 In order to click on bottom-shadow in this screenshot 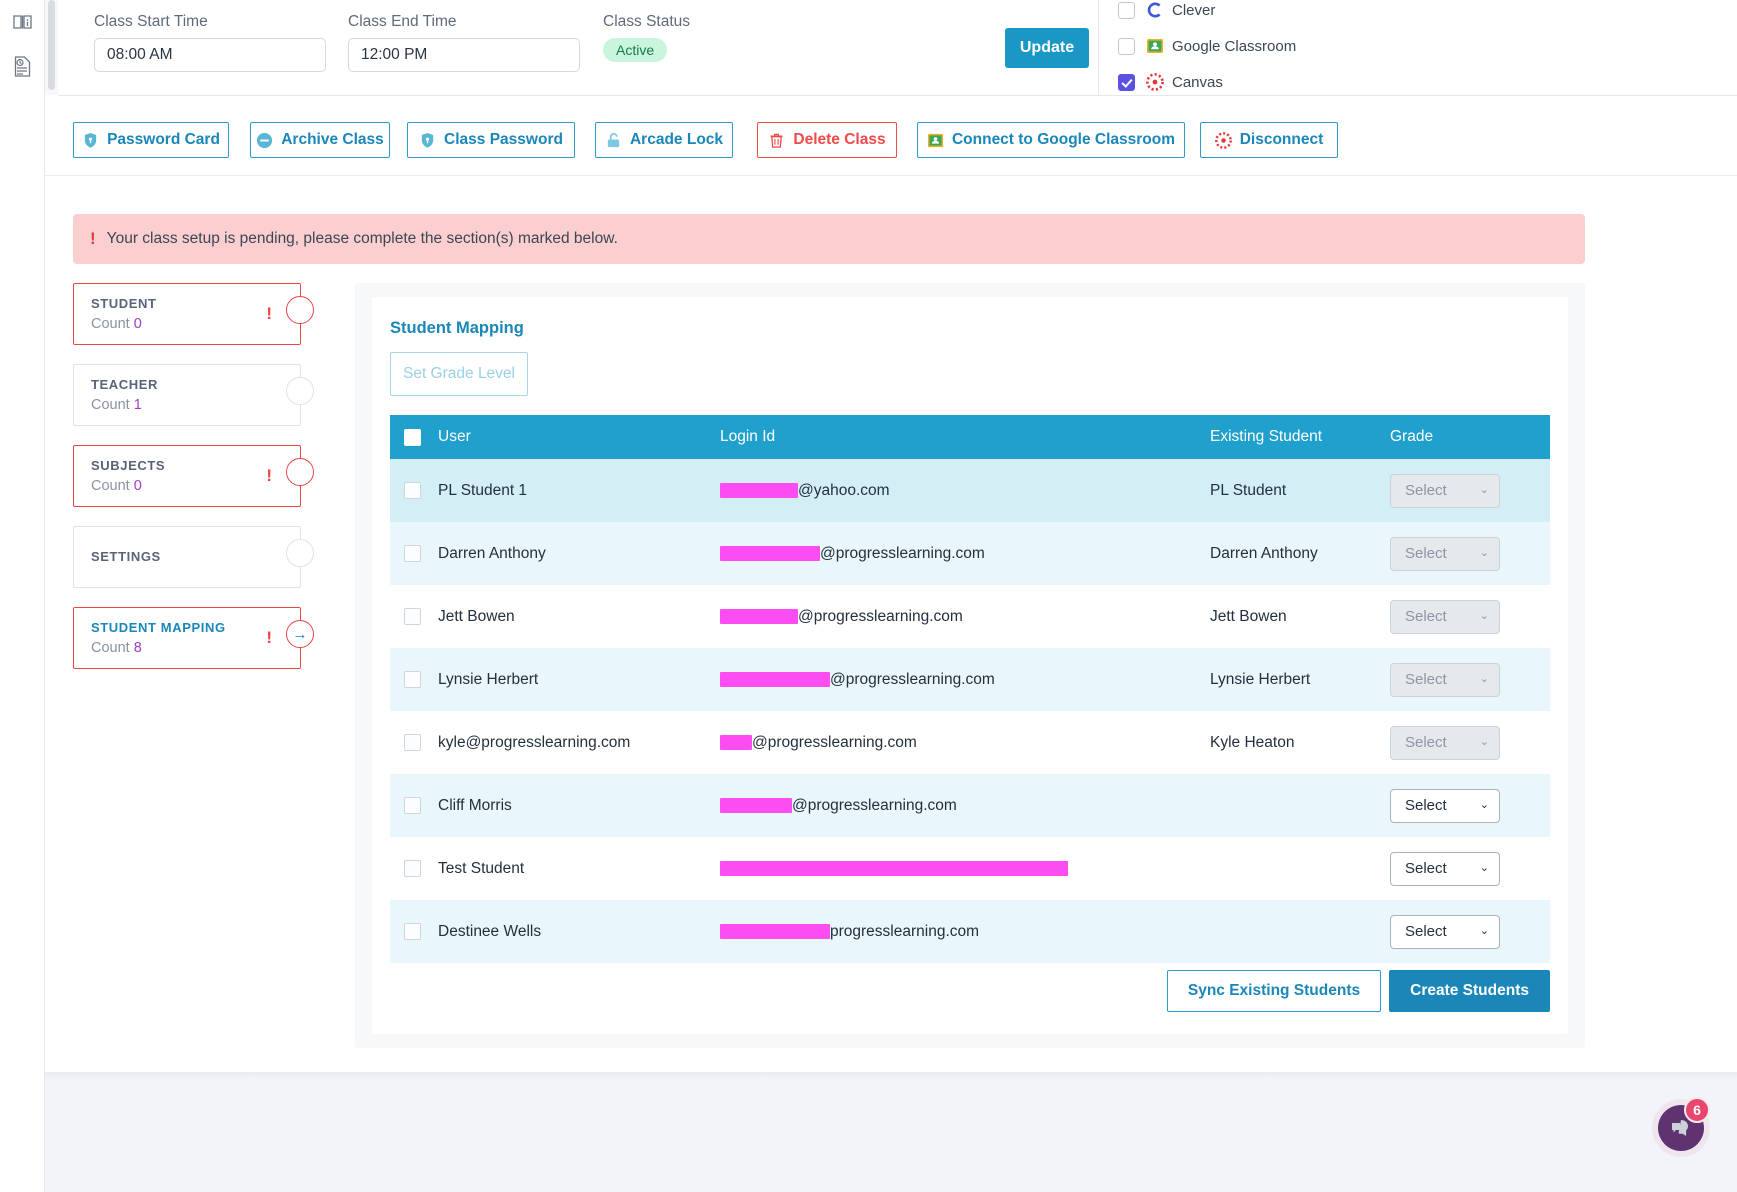, I will do `click(891, 1076)`.